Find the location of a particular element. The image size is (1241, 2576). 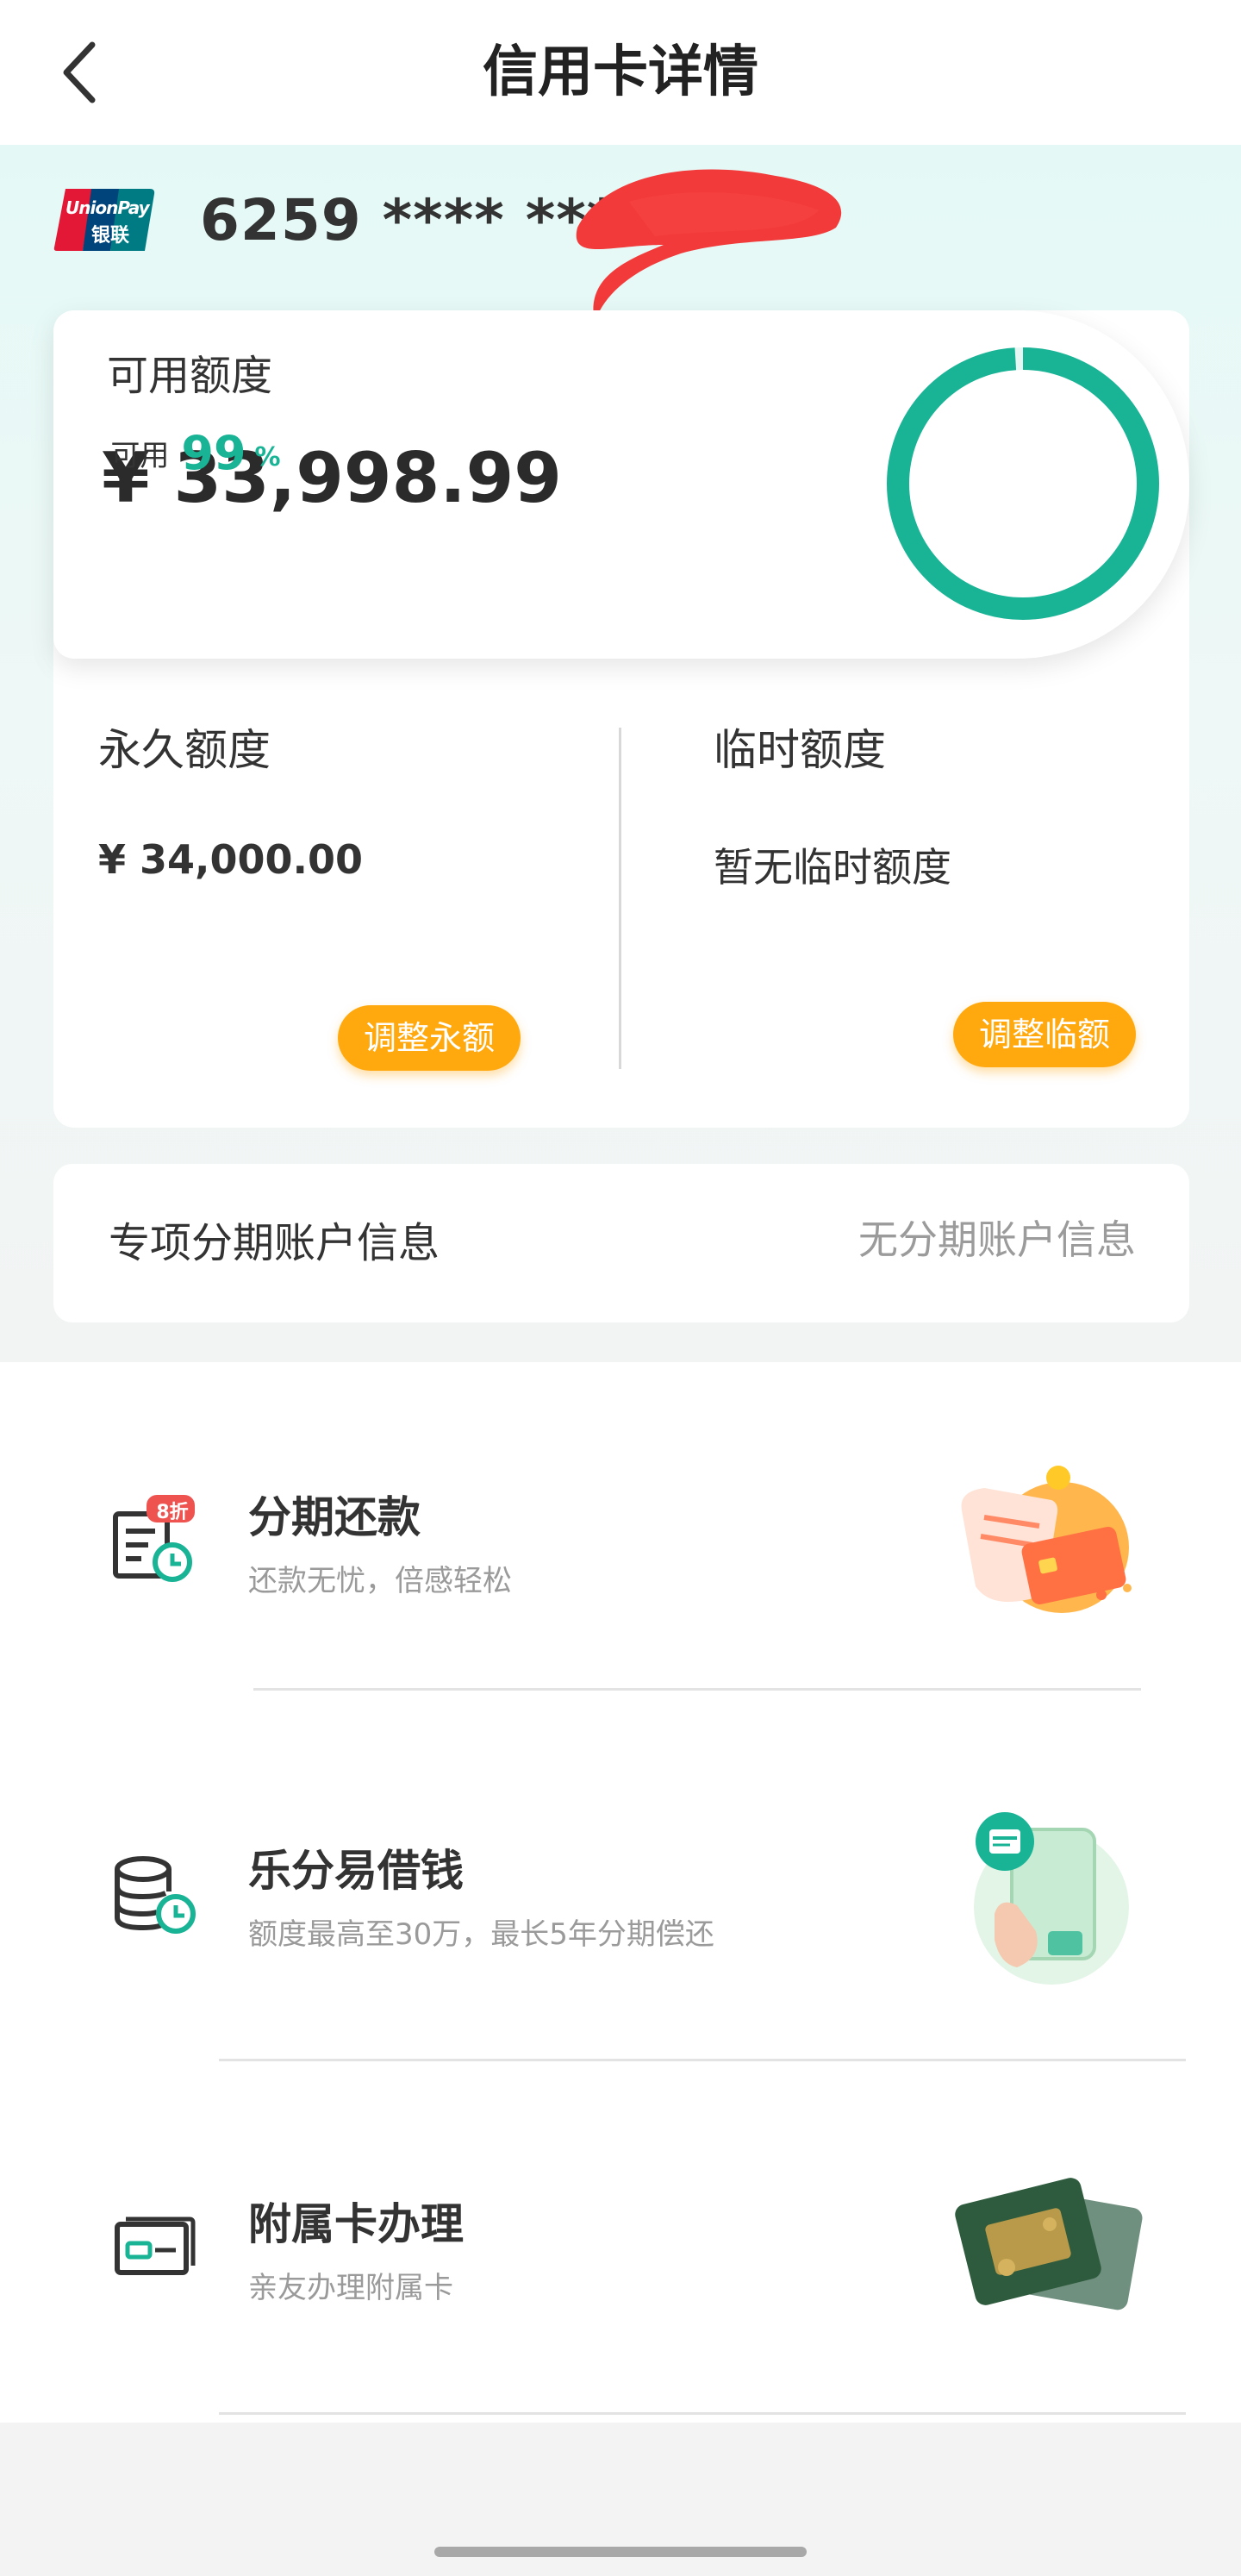

service-installment-repayment: 8折 分期还款 还款无忧，倍感轻松 is located at coordinates (620, 1539).